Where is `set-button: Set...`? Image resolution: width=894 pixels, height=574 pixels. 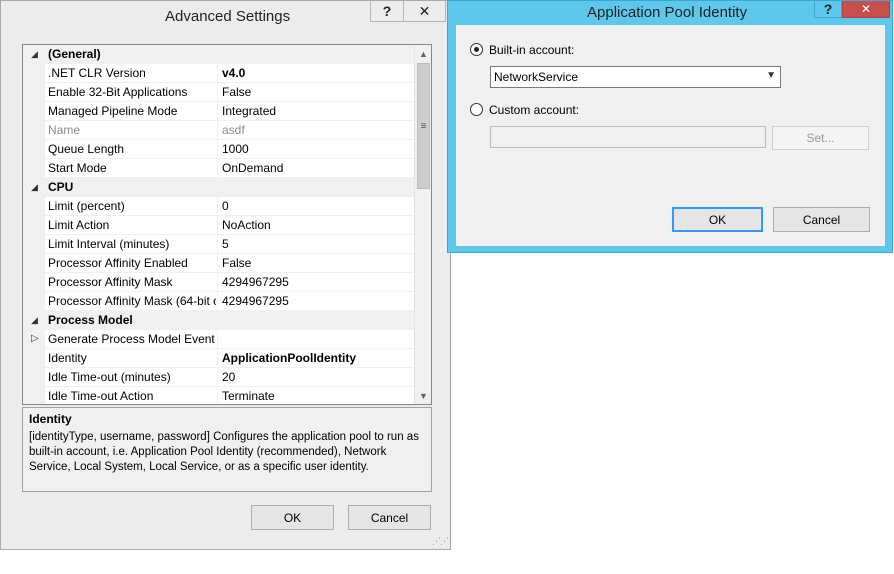 set-button: Set... is located at coordinates (820, 138).